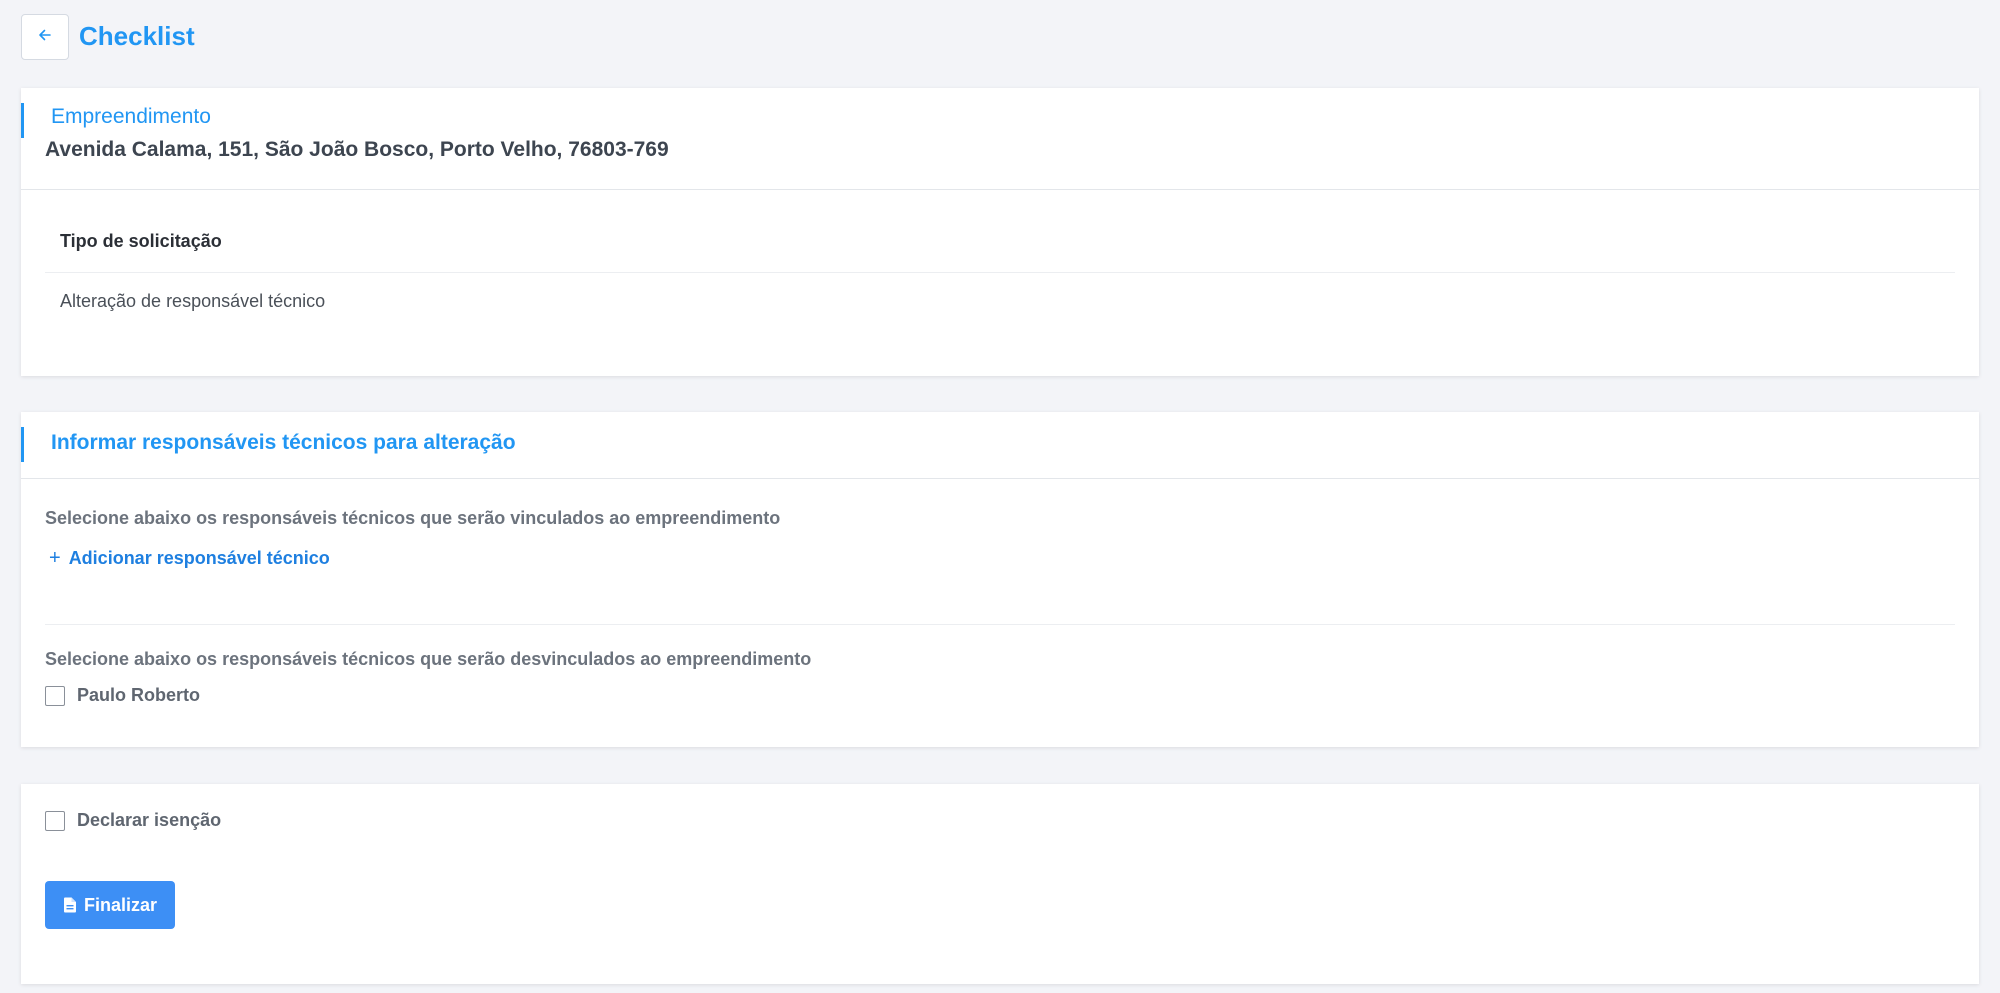 This screenshot has height=993, width=2000. I want to click on finalize-button: Finalizar, so click(110, 905).